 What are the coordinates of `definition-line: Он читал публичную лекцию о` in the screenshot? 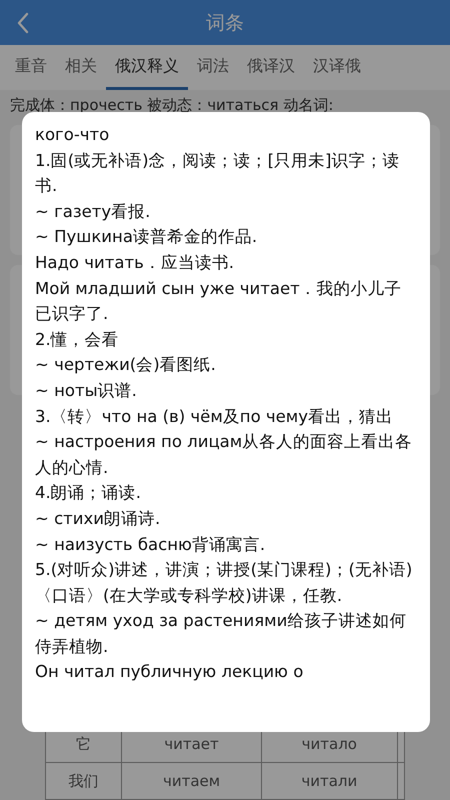 It's located at (169, 672).